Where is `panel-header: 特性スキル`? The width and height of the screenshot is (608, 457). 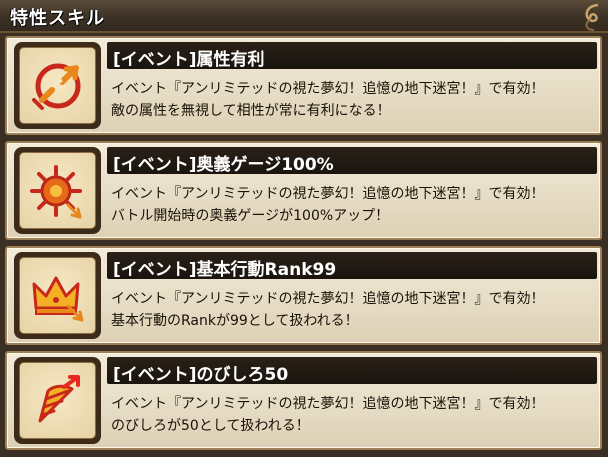 panel-header: 特性スキル is located at coordinates (304, 16).